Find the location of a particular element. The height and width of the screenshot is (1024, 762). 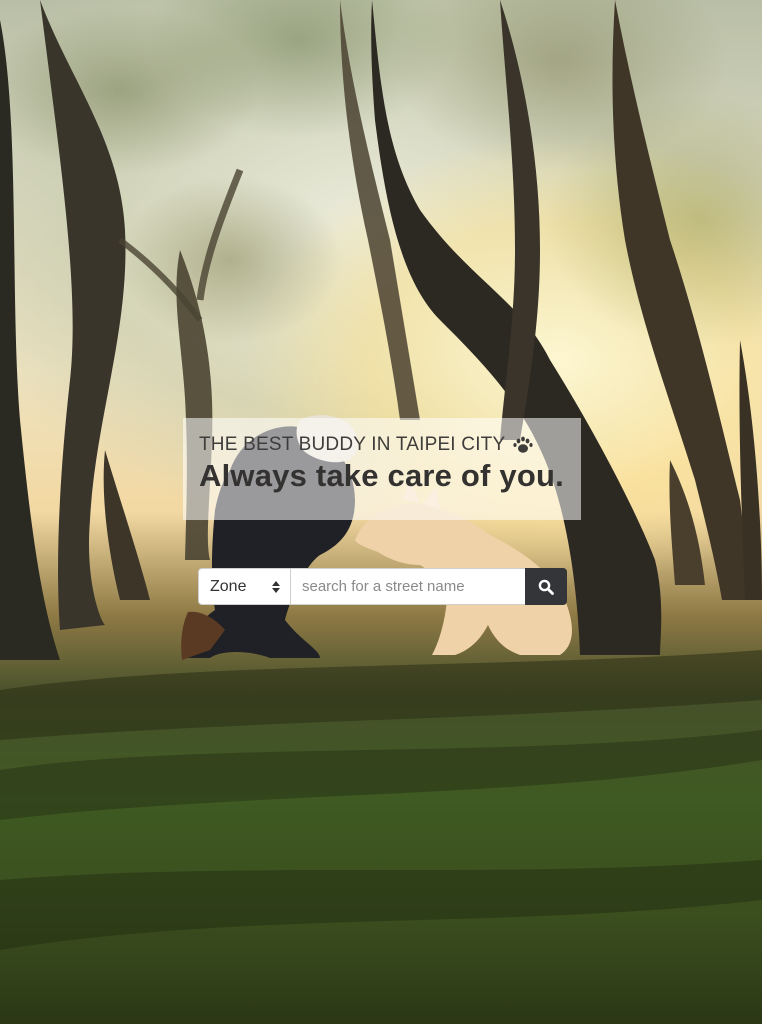

paw-icon is located at coordinates (523, 444).